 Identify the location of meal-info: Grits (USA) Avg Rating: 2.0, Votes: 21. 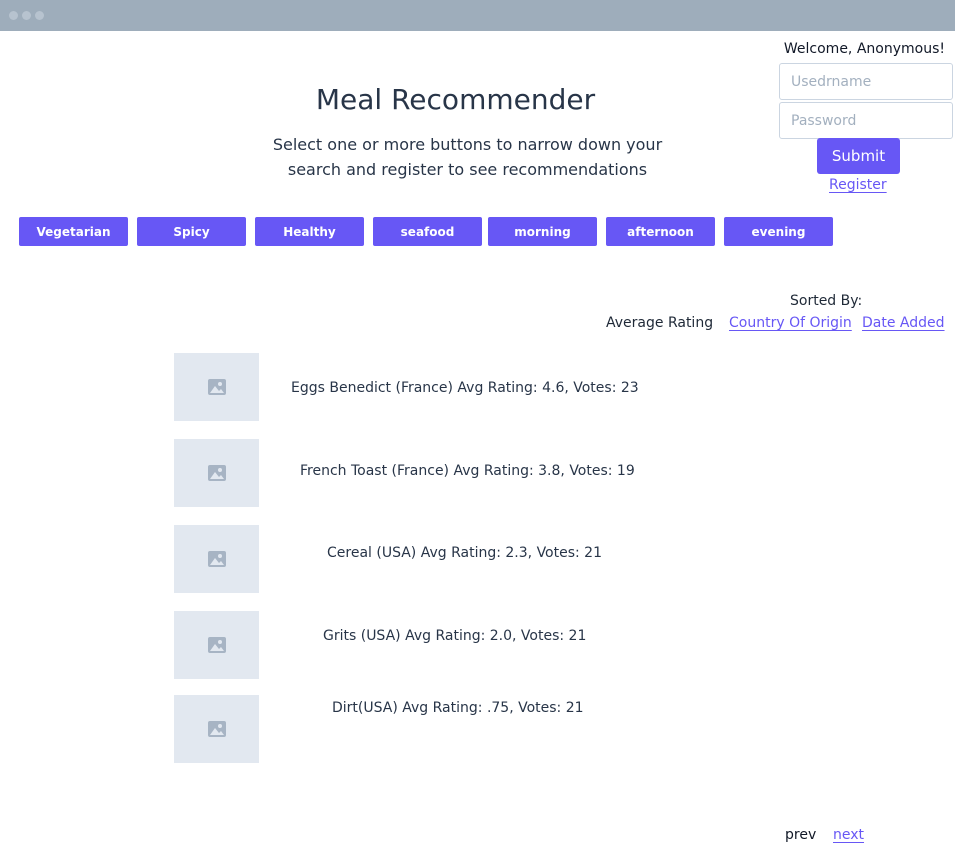
(455, 636).